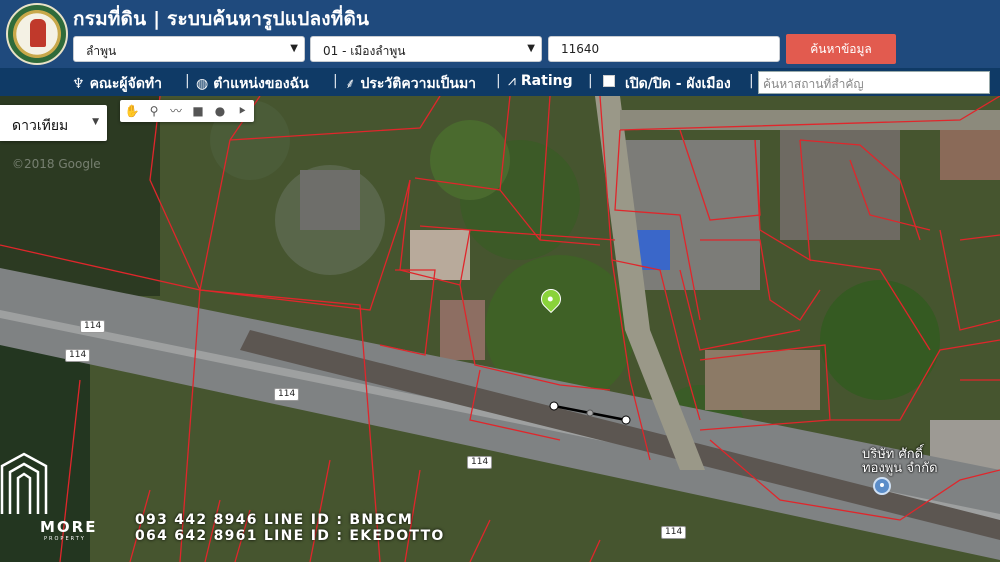  Describe the element at coordinates (78, 84) in the screenshot. I see `group-icon: ♆` at that location.